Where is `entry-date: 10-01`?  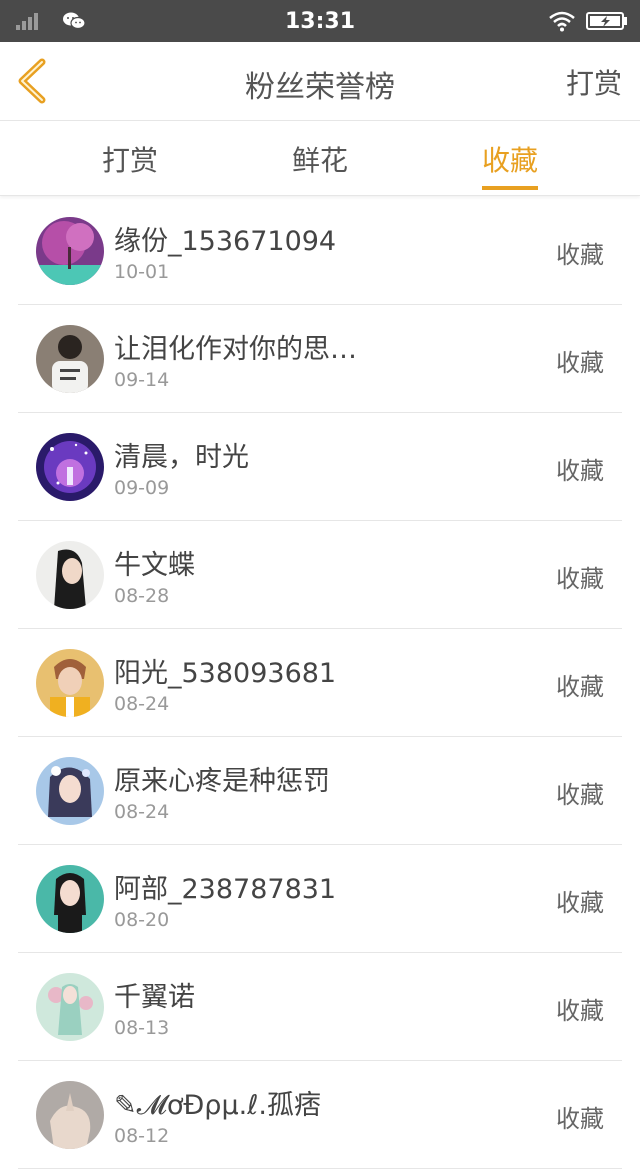
entry-date: 10-01 is located at coordinates (142, 272).